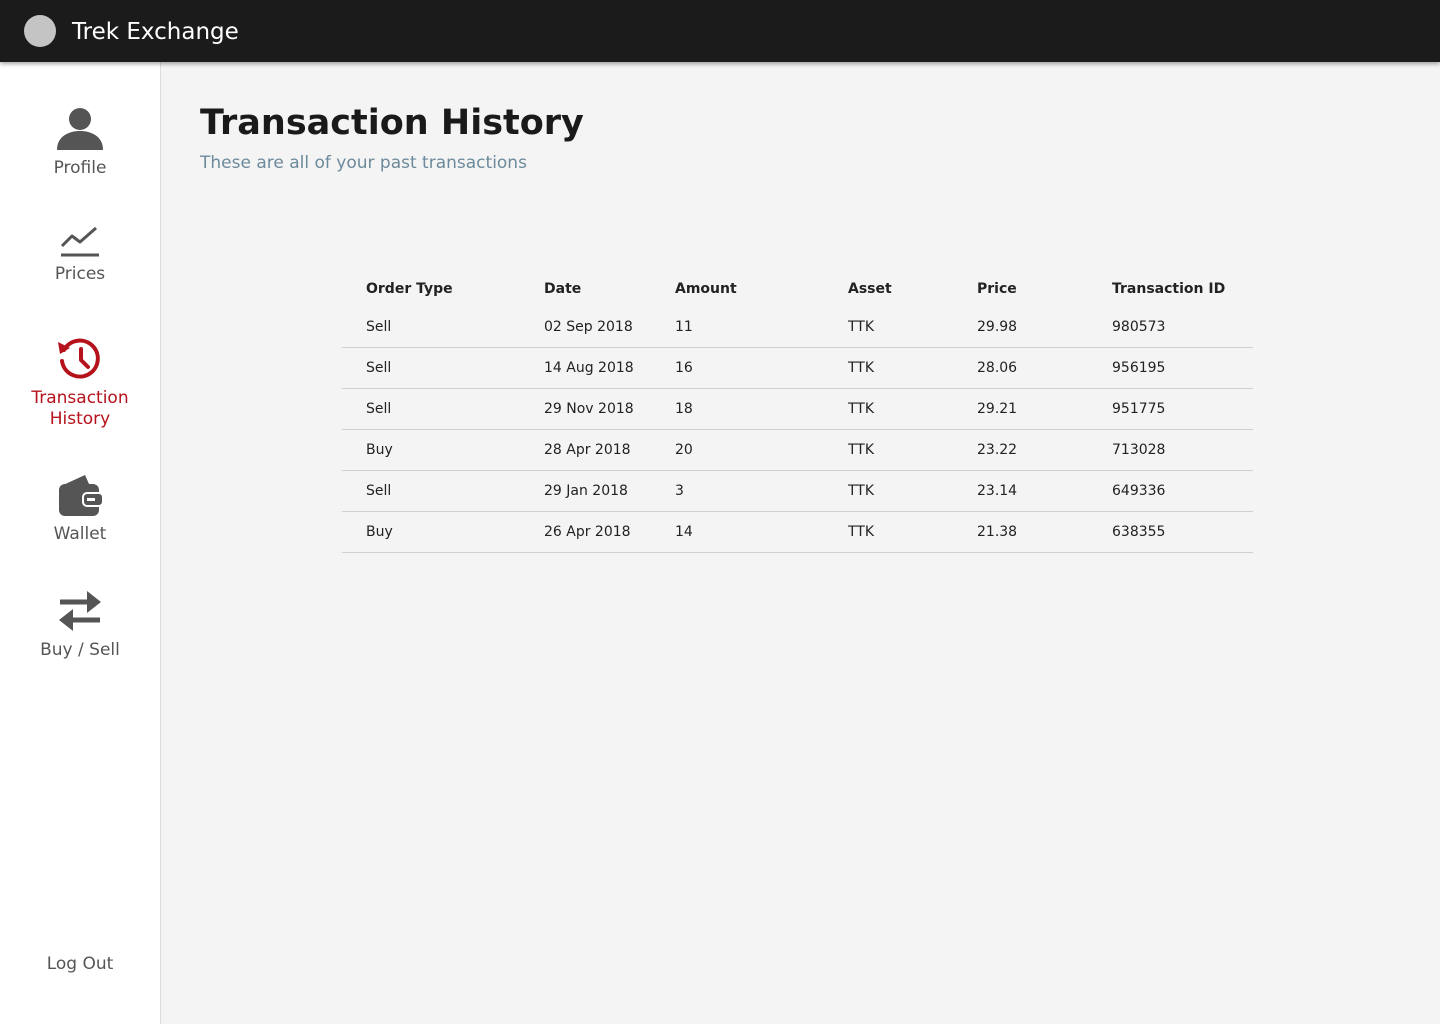 This screenshot has height=1024, width=1440. What do you see at coordinates (737, 409) in the screenshot?
I see `cell-amount: 18` at bounding box center [737, 409].